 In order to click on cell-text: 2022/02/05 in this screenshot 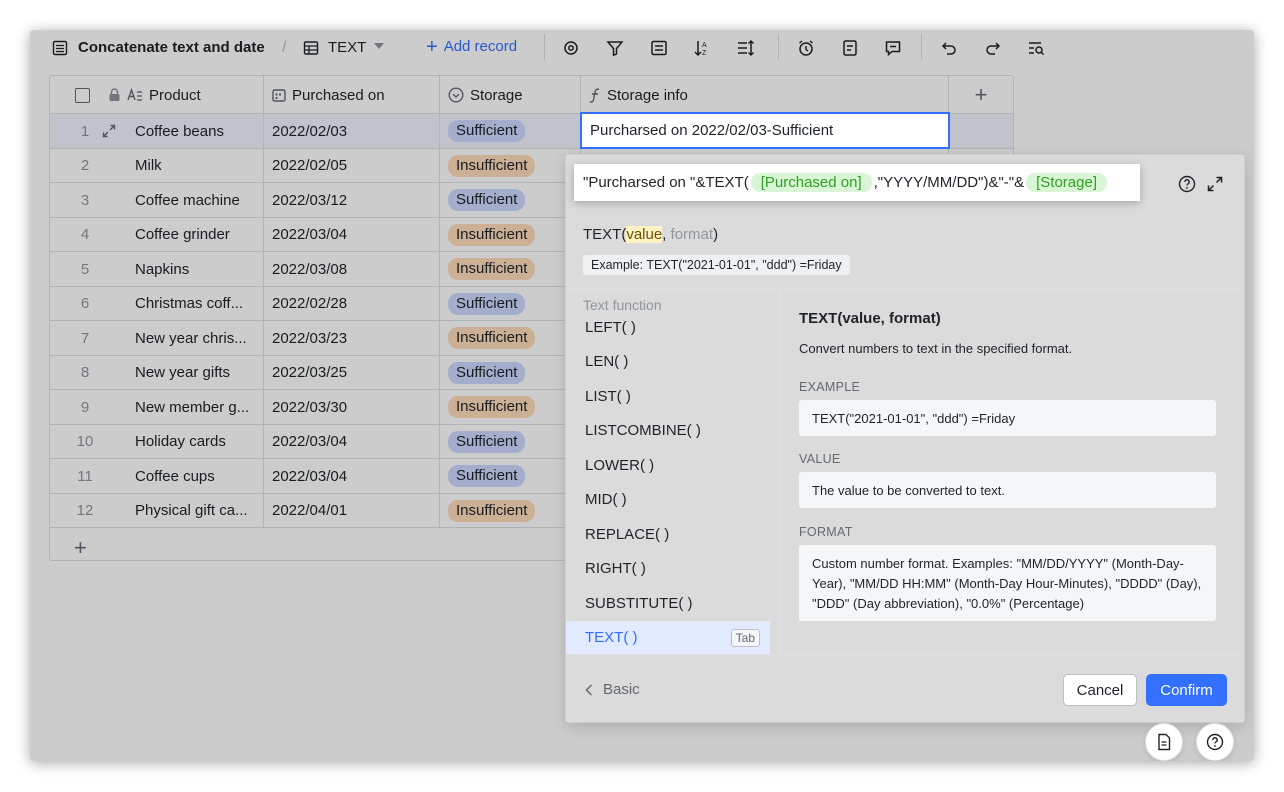, I will do `click(310, 165)`.